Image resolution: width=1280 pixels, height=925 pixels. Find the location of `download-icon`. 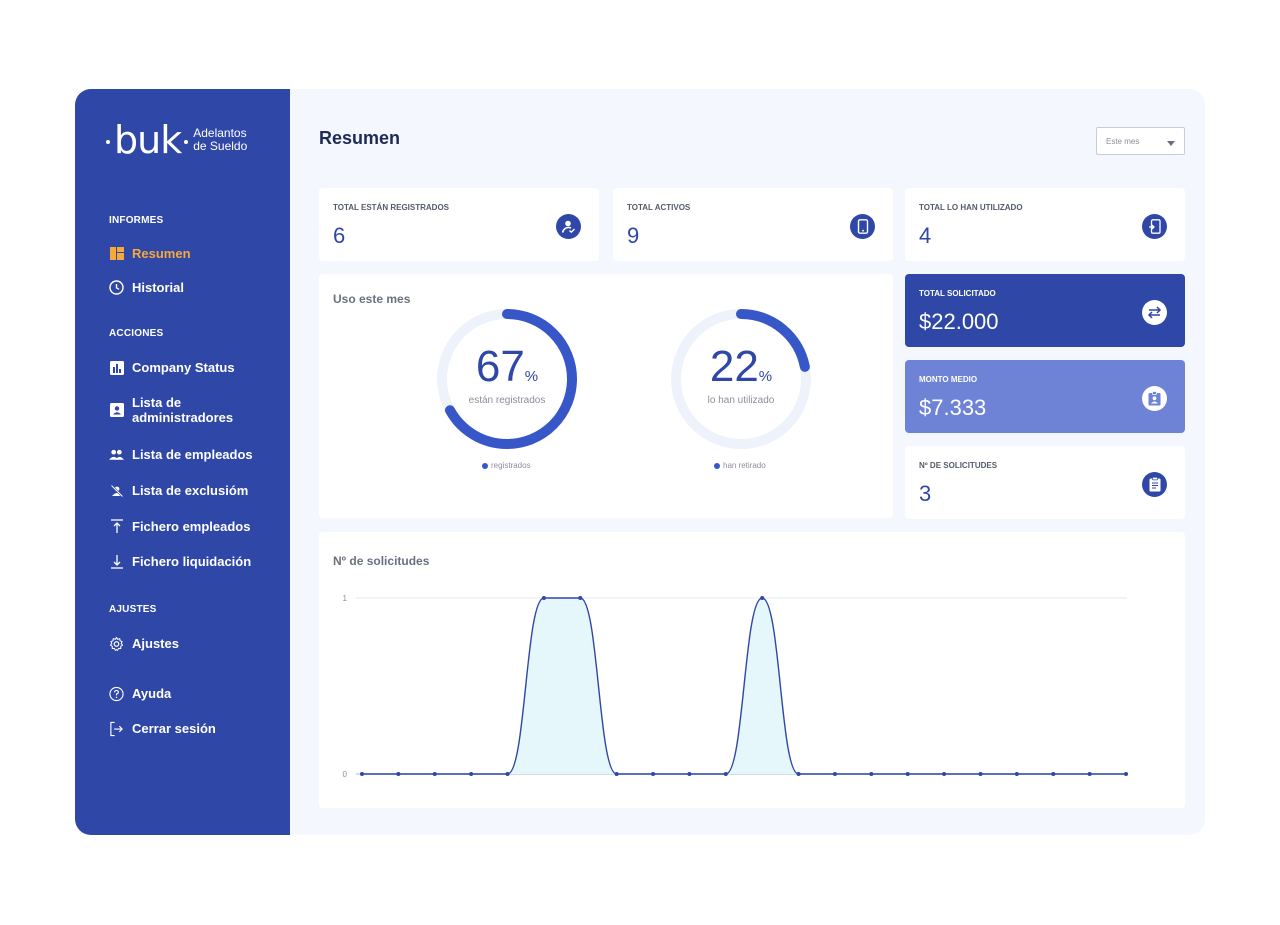

download-icon is located at coordinates (116, 561).